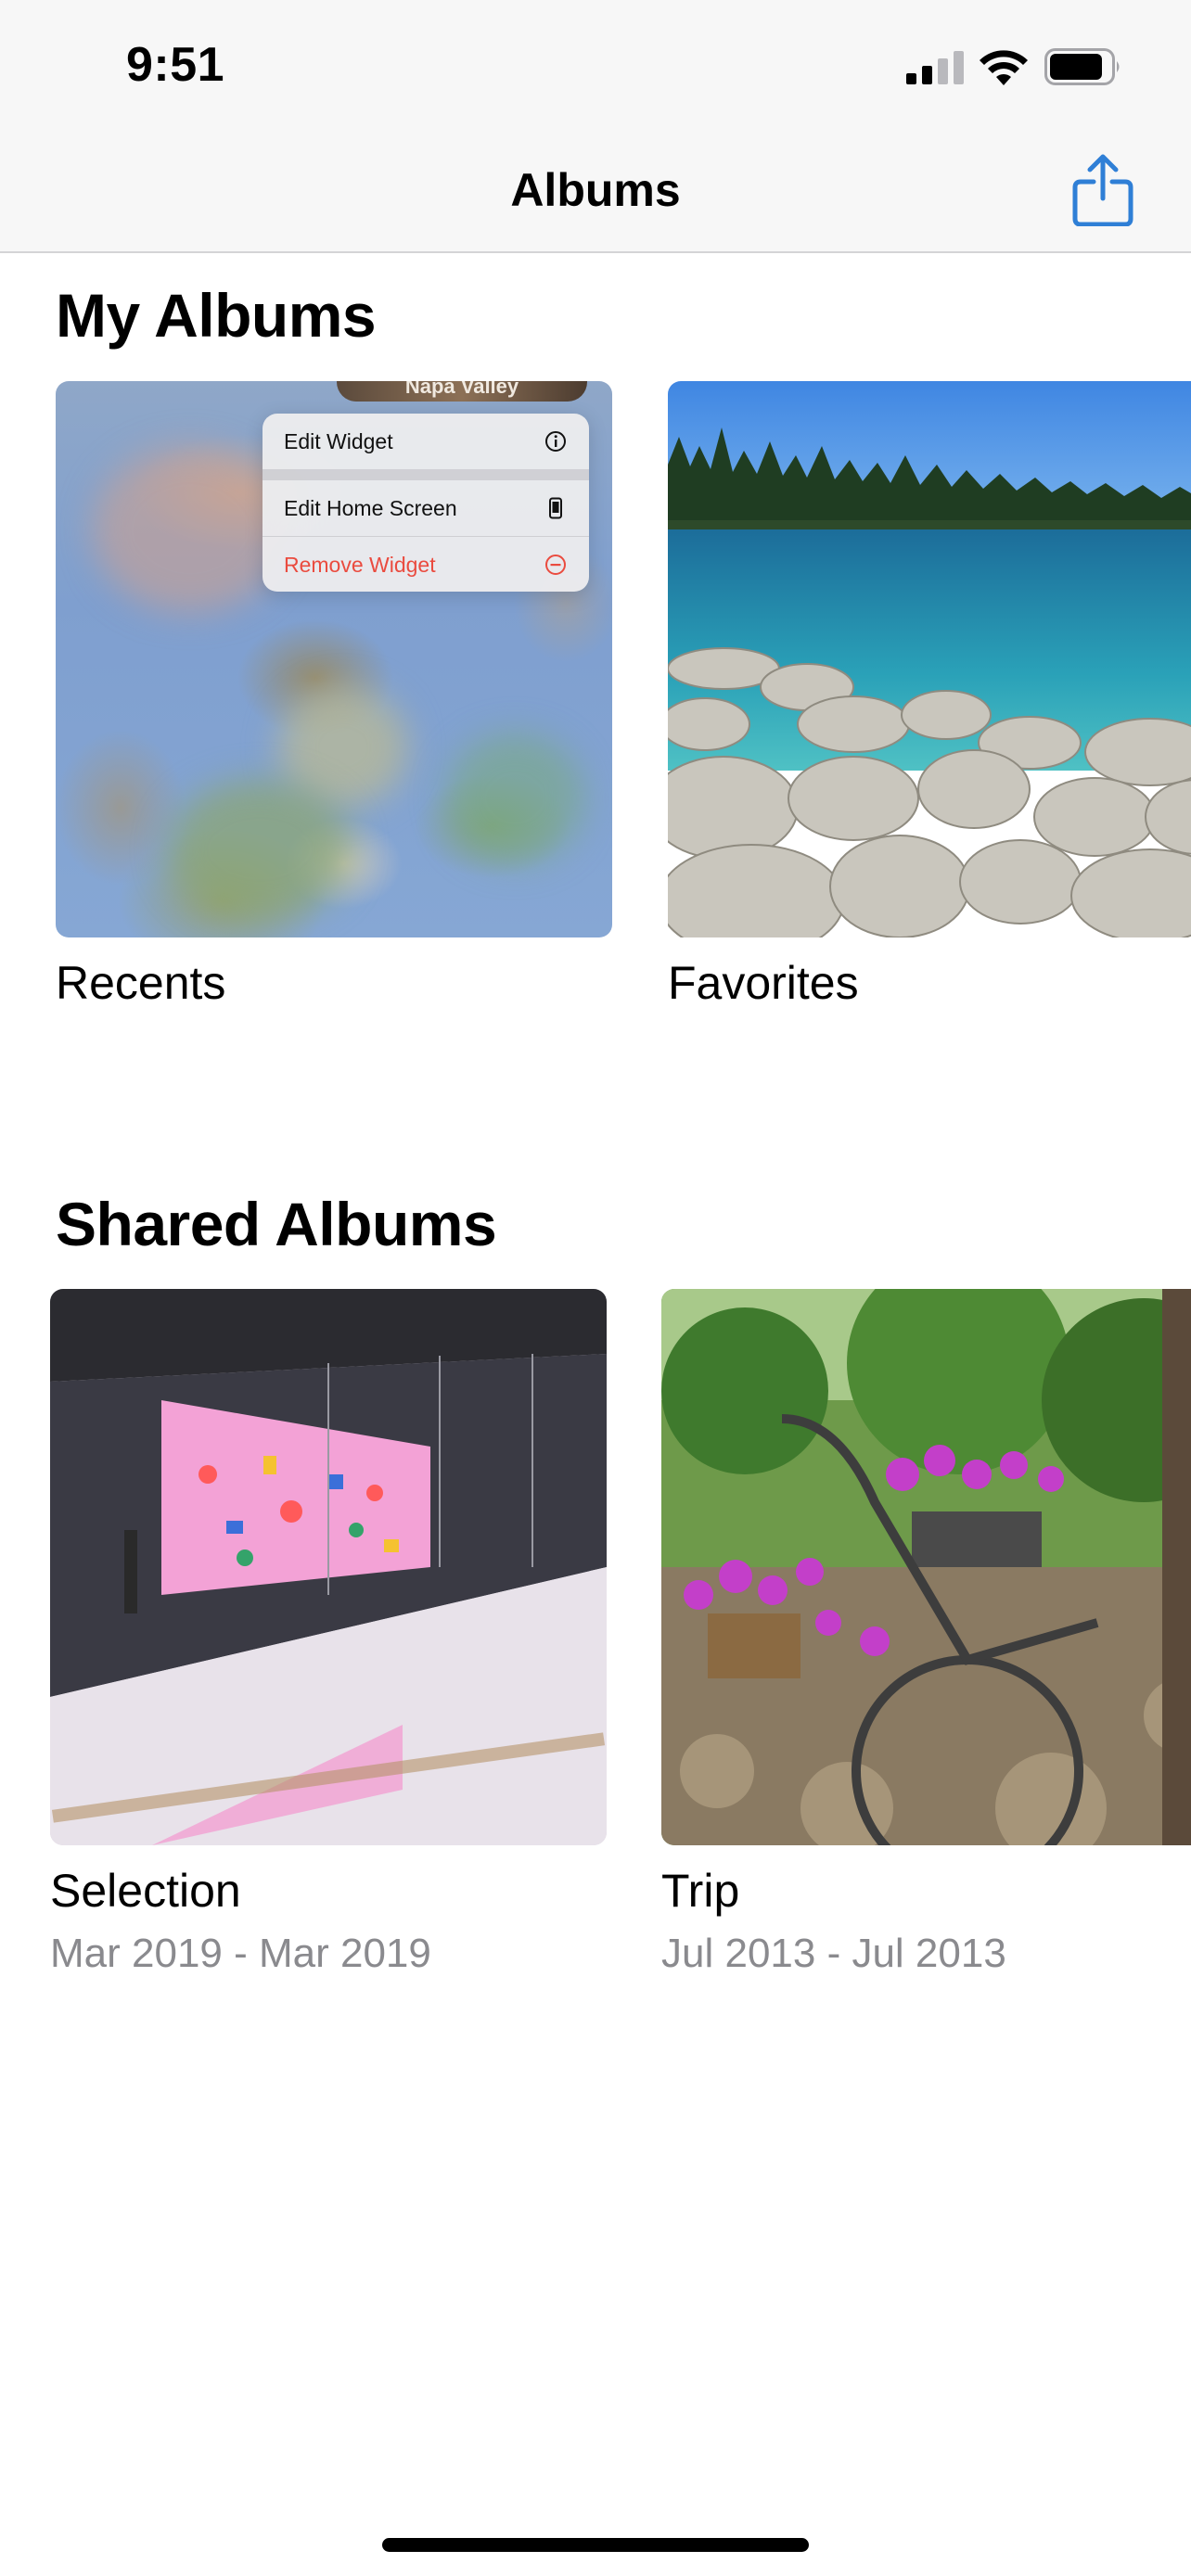 The width and height of the screenshot is (1191, 2576). Describe the element at coordinates (1004, 67) in the screenshot. I see `wifi-icon` at that location.